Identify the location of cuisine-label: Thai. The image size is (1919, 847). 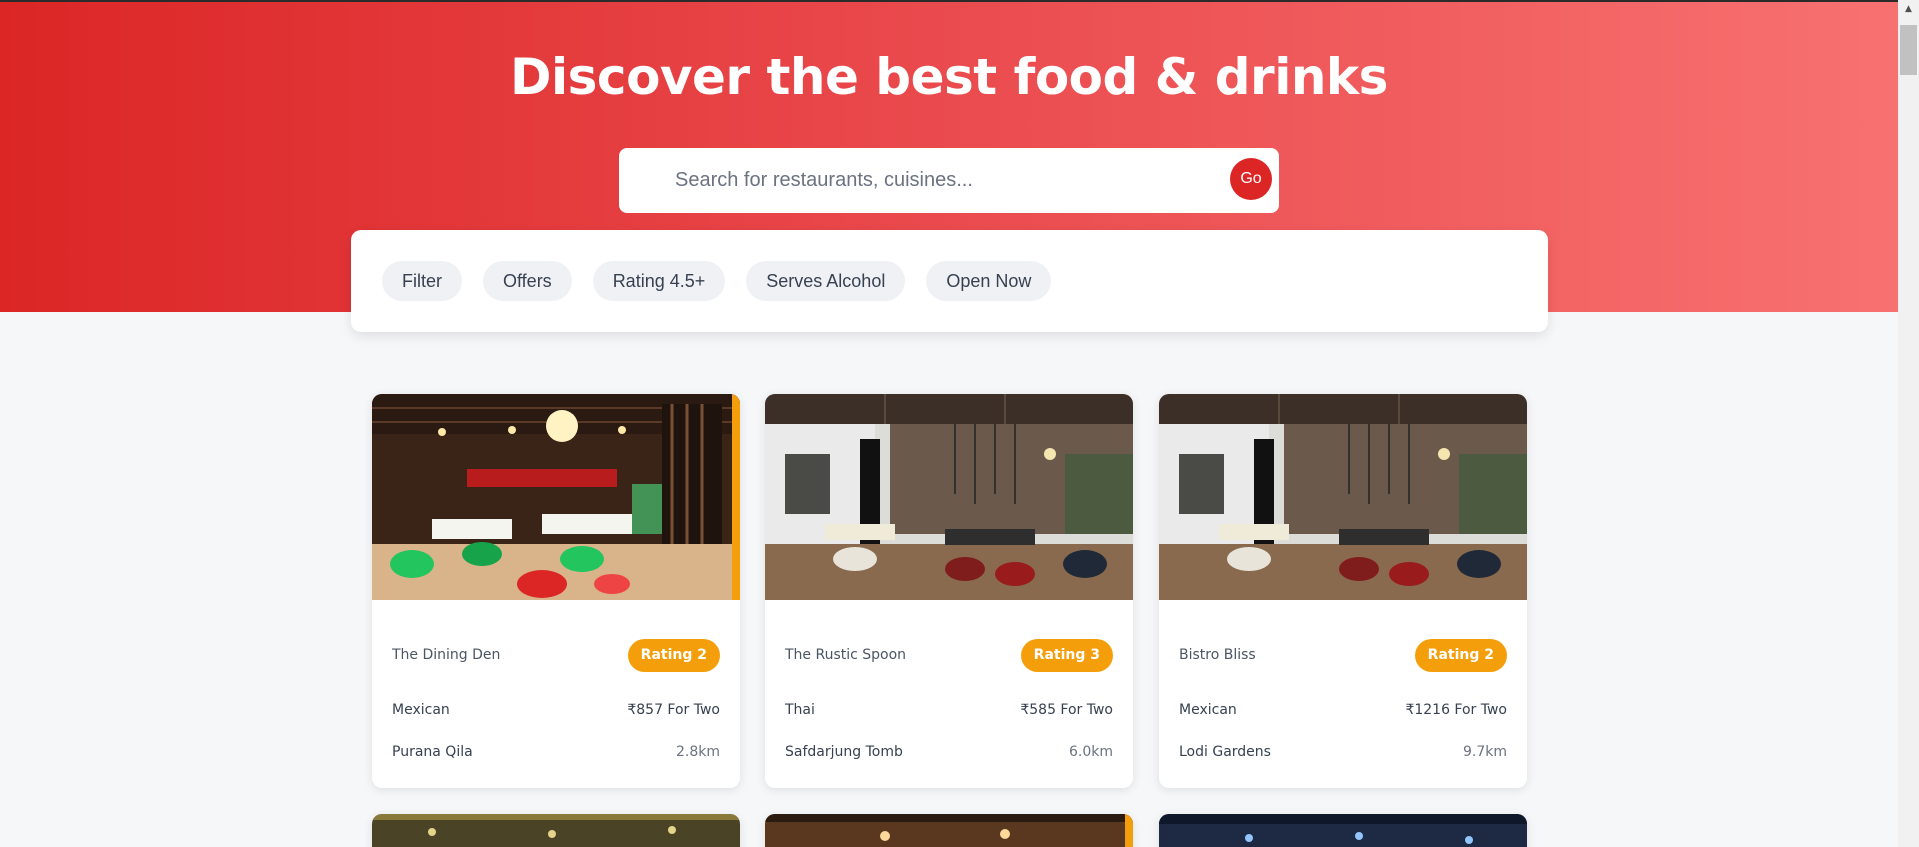
(800, 710).